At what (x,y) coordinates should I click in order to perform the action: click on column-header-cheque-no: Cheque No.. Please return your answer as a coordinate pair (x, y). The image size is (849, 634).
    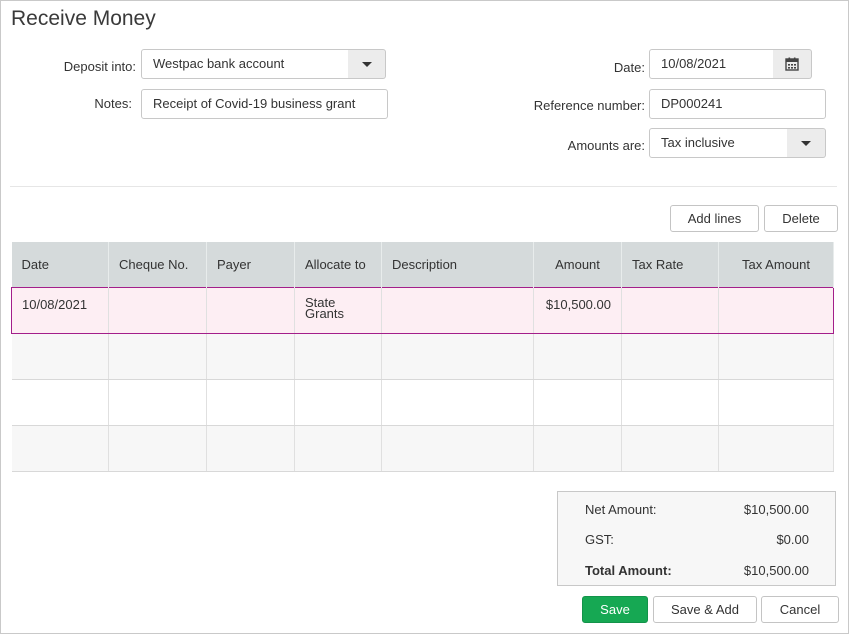
    Looking at the image, I should click on (157, 265).